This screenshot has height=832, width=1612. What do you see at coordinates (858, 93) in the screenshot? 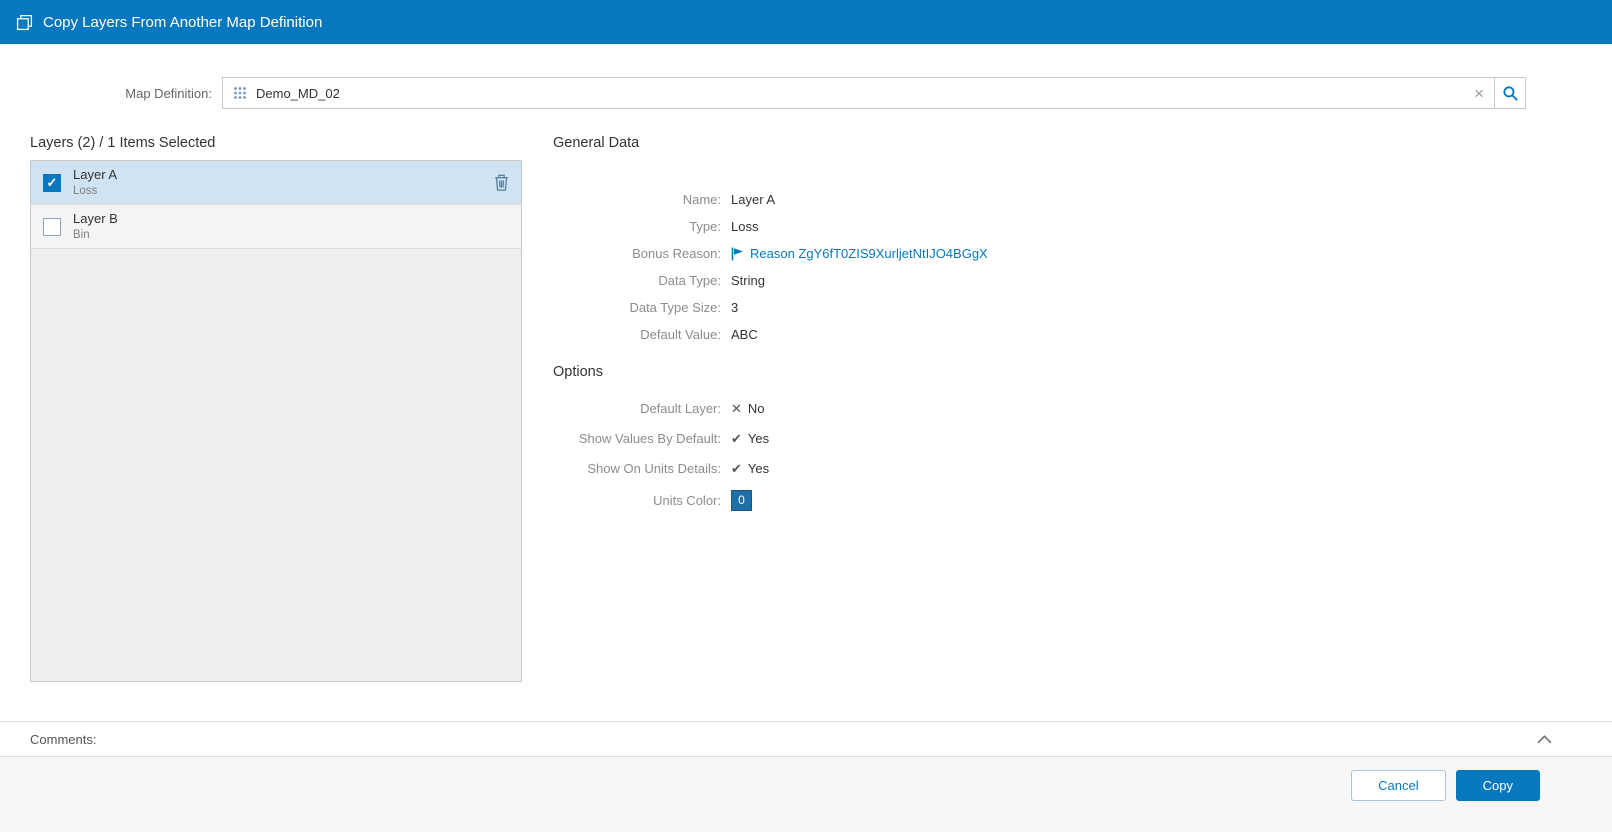
I see `map-definition-input: Demo_MD_02 ×` at bounding box center [858, 93].